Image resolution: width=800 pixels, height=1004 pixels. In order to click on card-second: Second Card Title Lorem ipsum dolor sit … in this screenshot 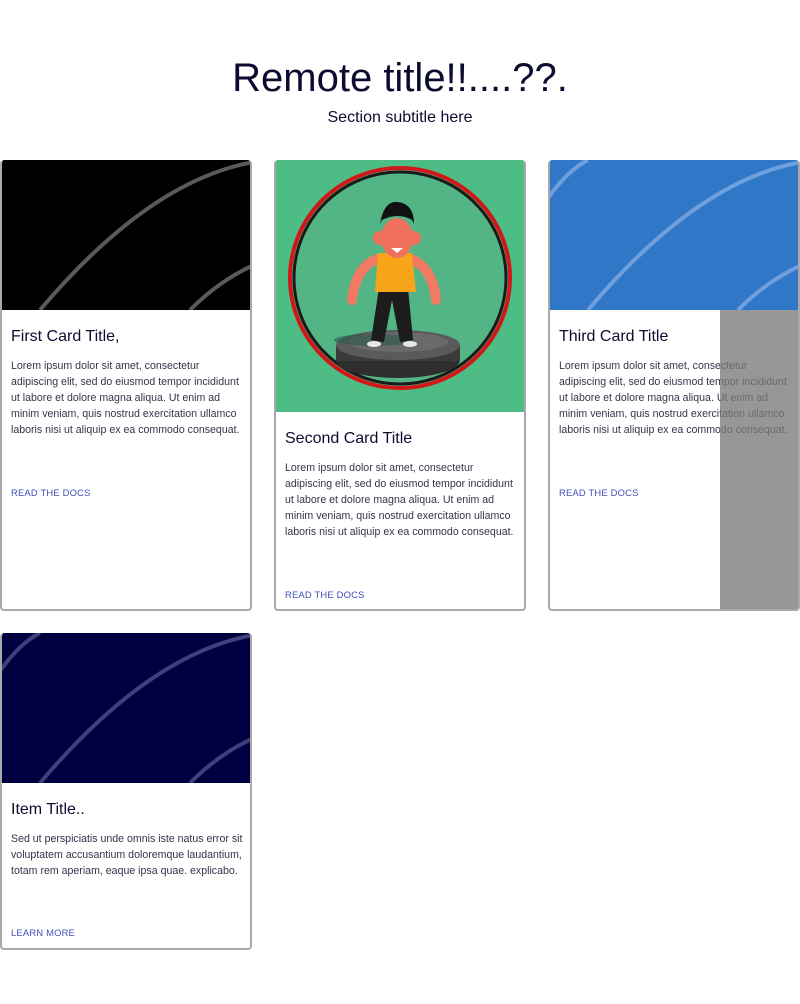, I will do `click(400, 385)`.